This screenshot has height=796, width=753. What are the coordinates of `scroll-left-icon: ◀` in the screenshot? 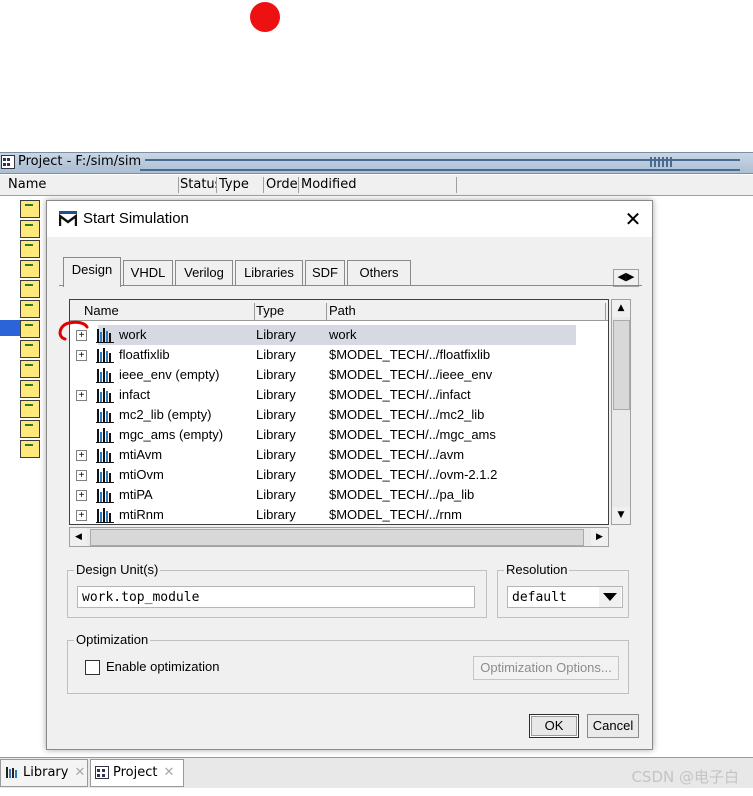 It's located at (78, 537).